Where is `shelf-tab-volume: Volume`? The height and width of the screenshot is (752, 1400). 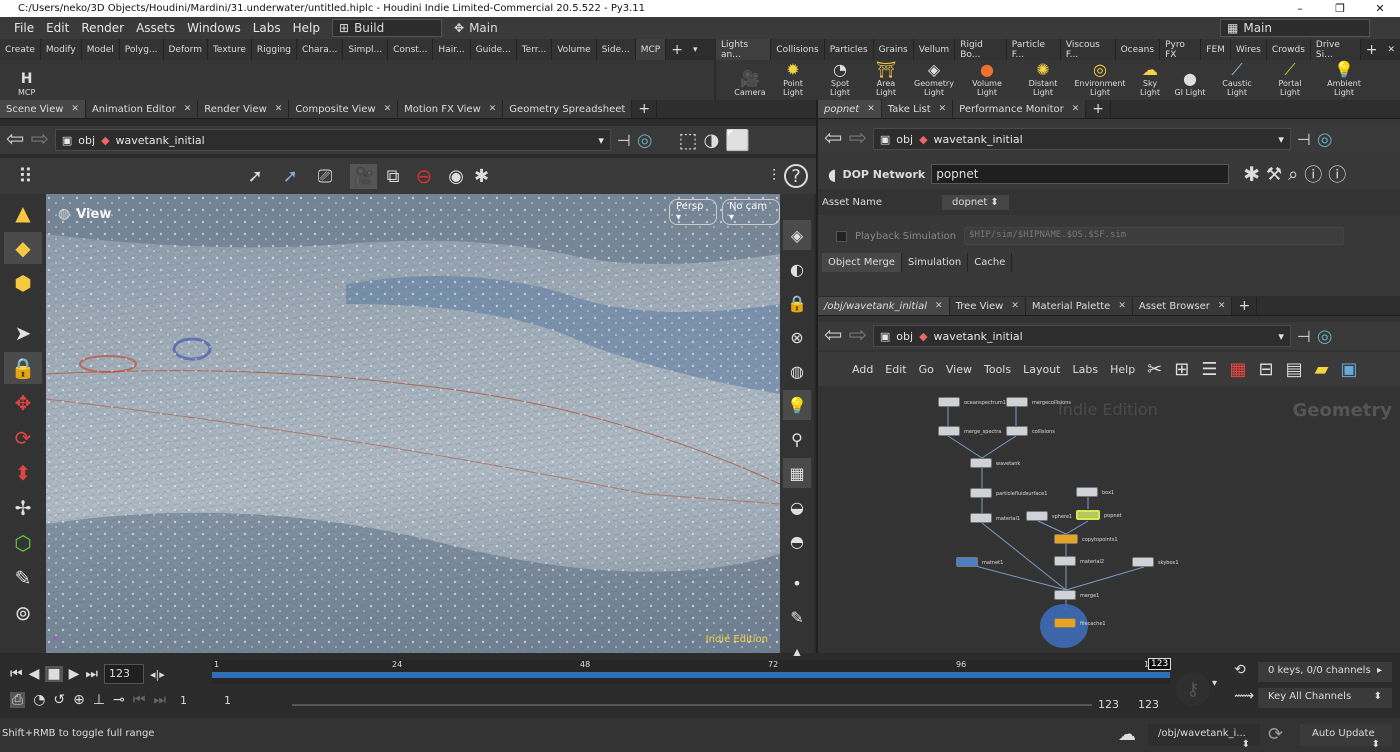
shelf-tab-volume: Volume is located at coordinates (574, 49).